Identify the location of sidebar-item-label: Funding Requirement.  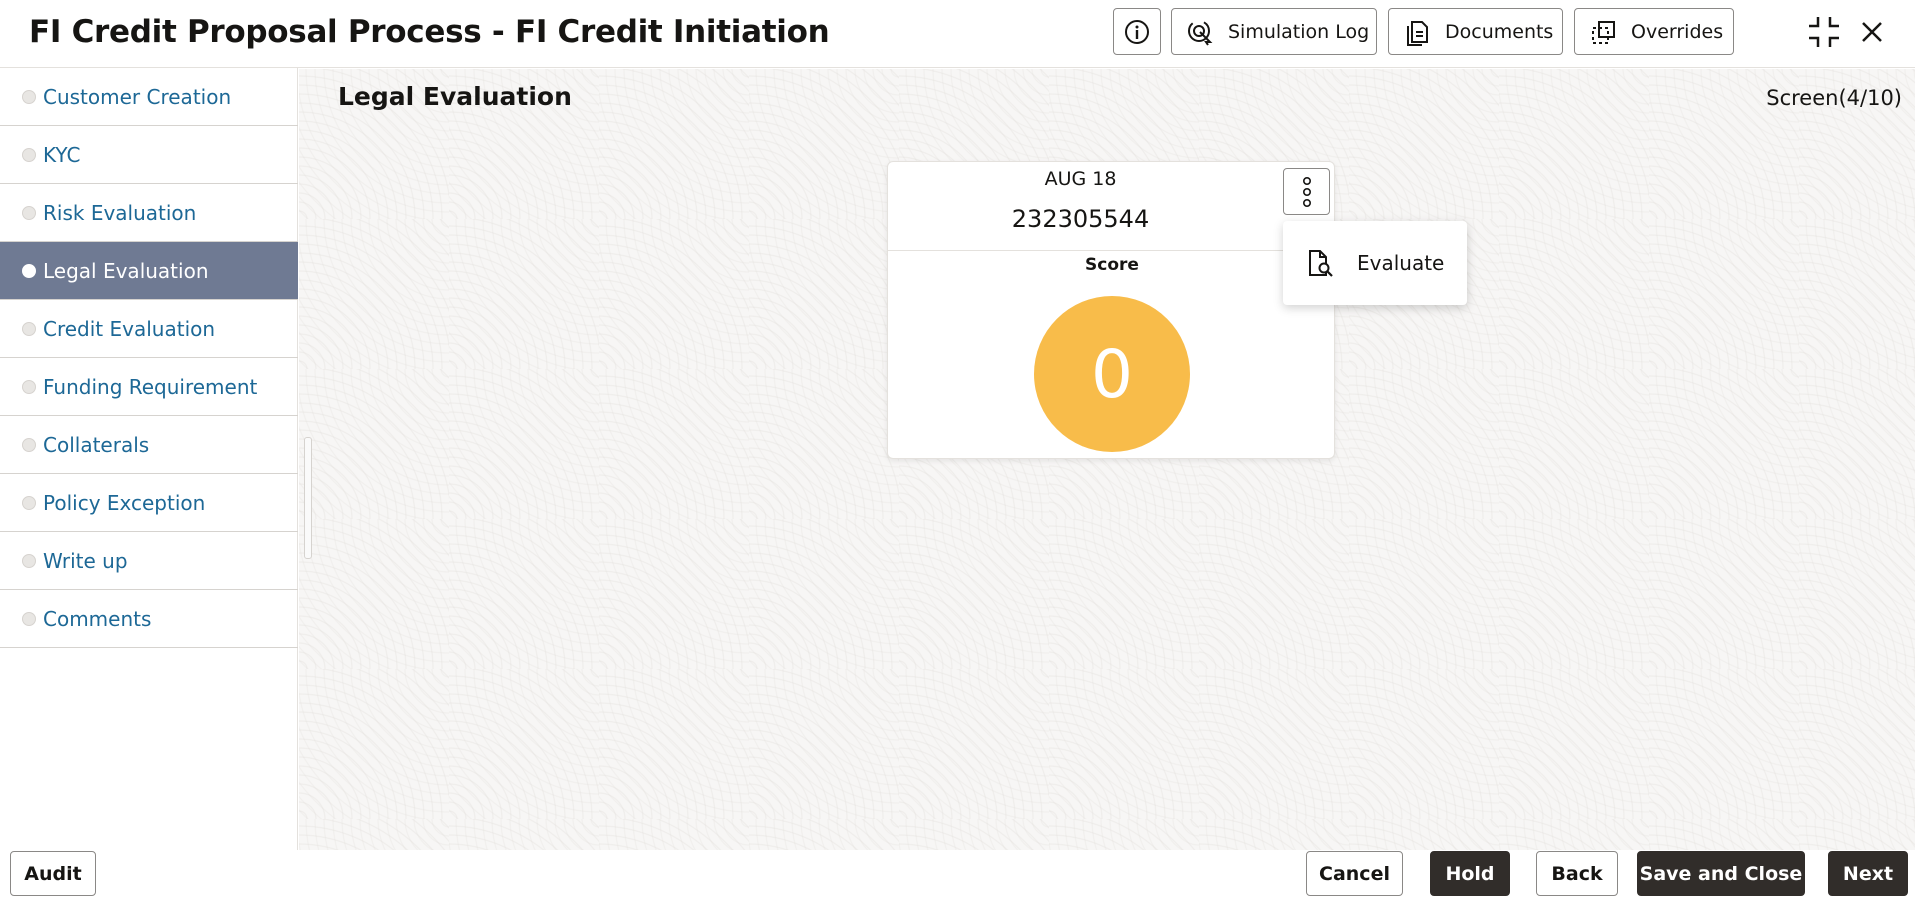
(150, 386).